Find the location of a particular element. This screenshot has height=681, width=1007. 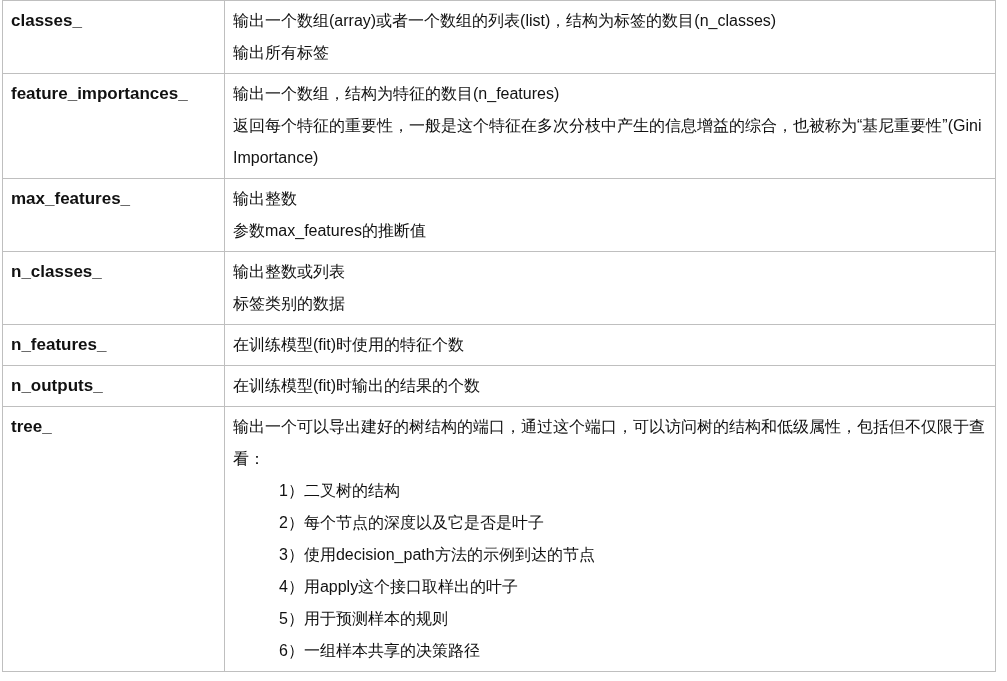

description-text: 参数max_features的推断值 is located at coordinates (330, 231).